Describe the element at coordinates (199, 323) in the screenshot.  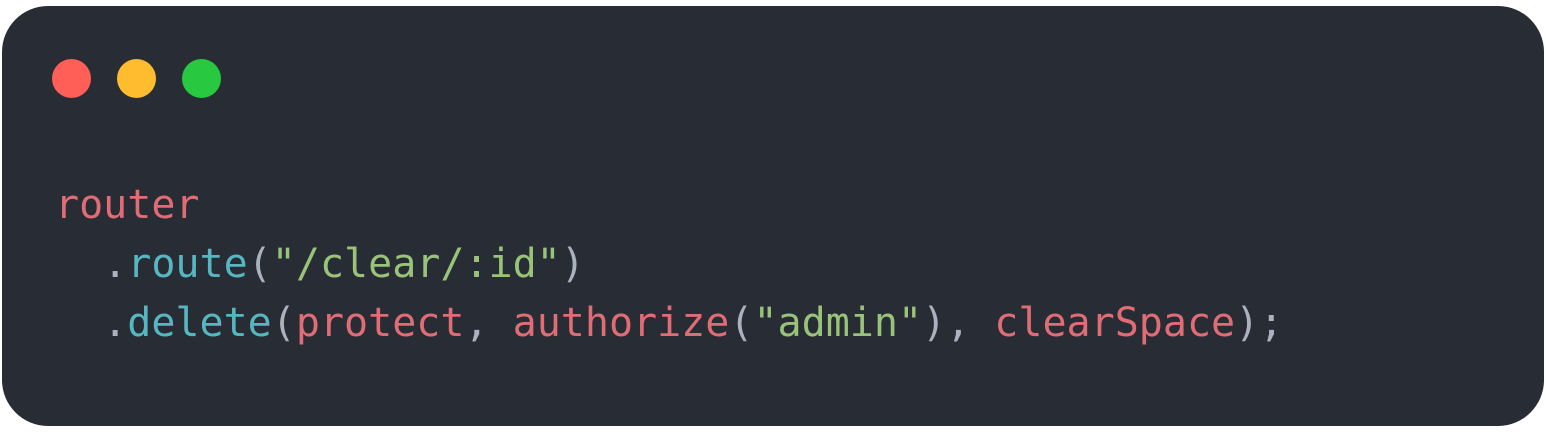
I see `method-delete: delete` at that location.